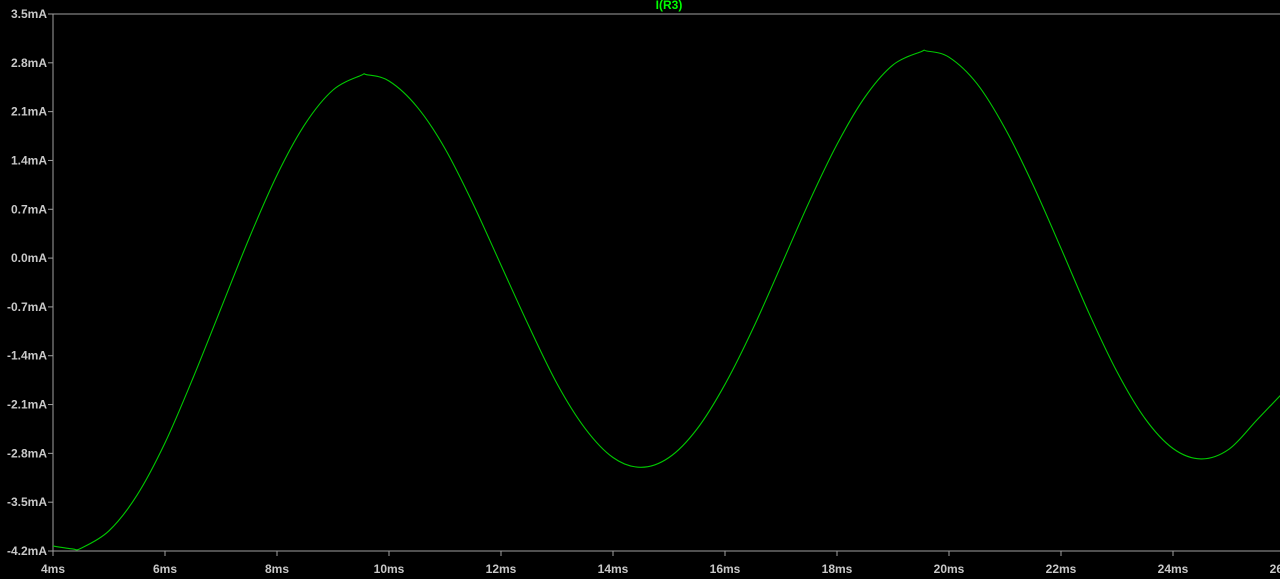 The width and height of the screenshot is (1280, 579). What do you see at coordinates (27, 307) in the screenshot?
I see `y-tick-label: -0.7mA` at bounding box center [27, 307].